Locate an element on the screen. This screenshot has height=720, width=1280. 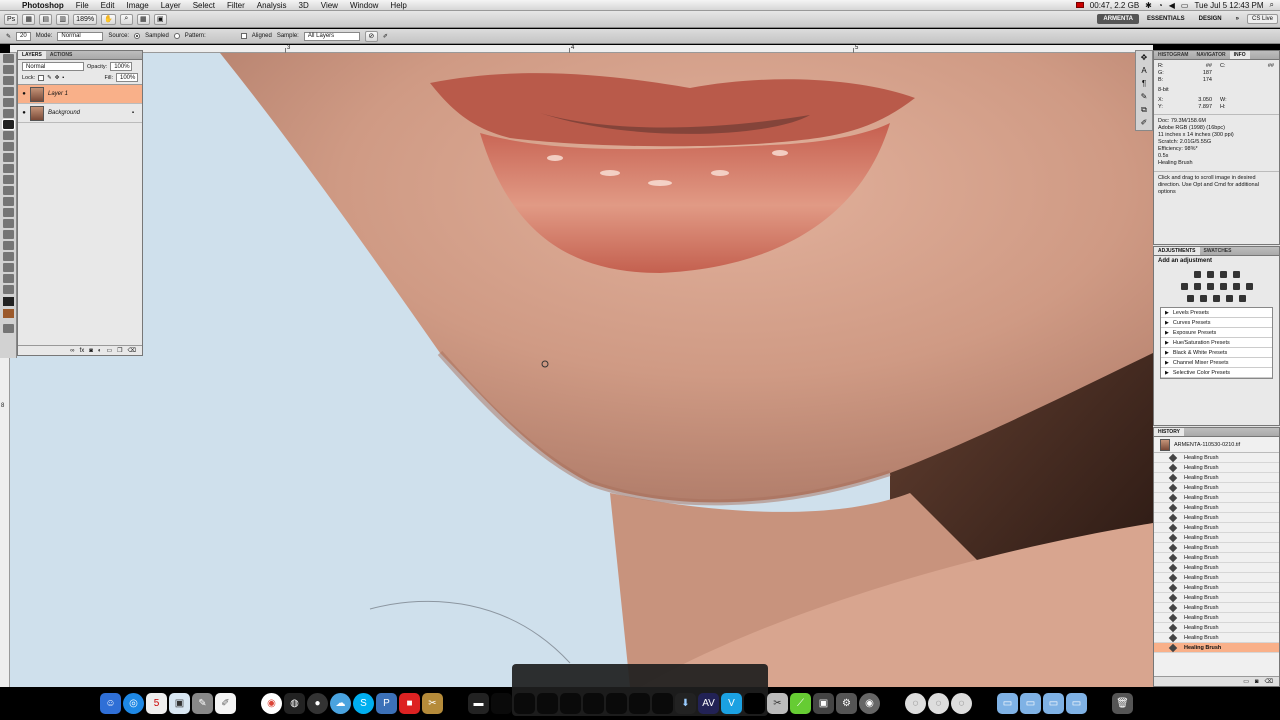
menu-help: Help is located at coordinates (398, 5).